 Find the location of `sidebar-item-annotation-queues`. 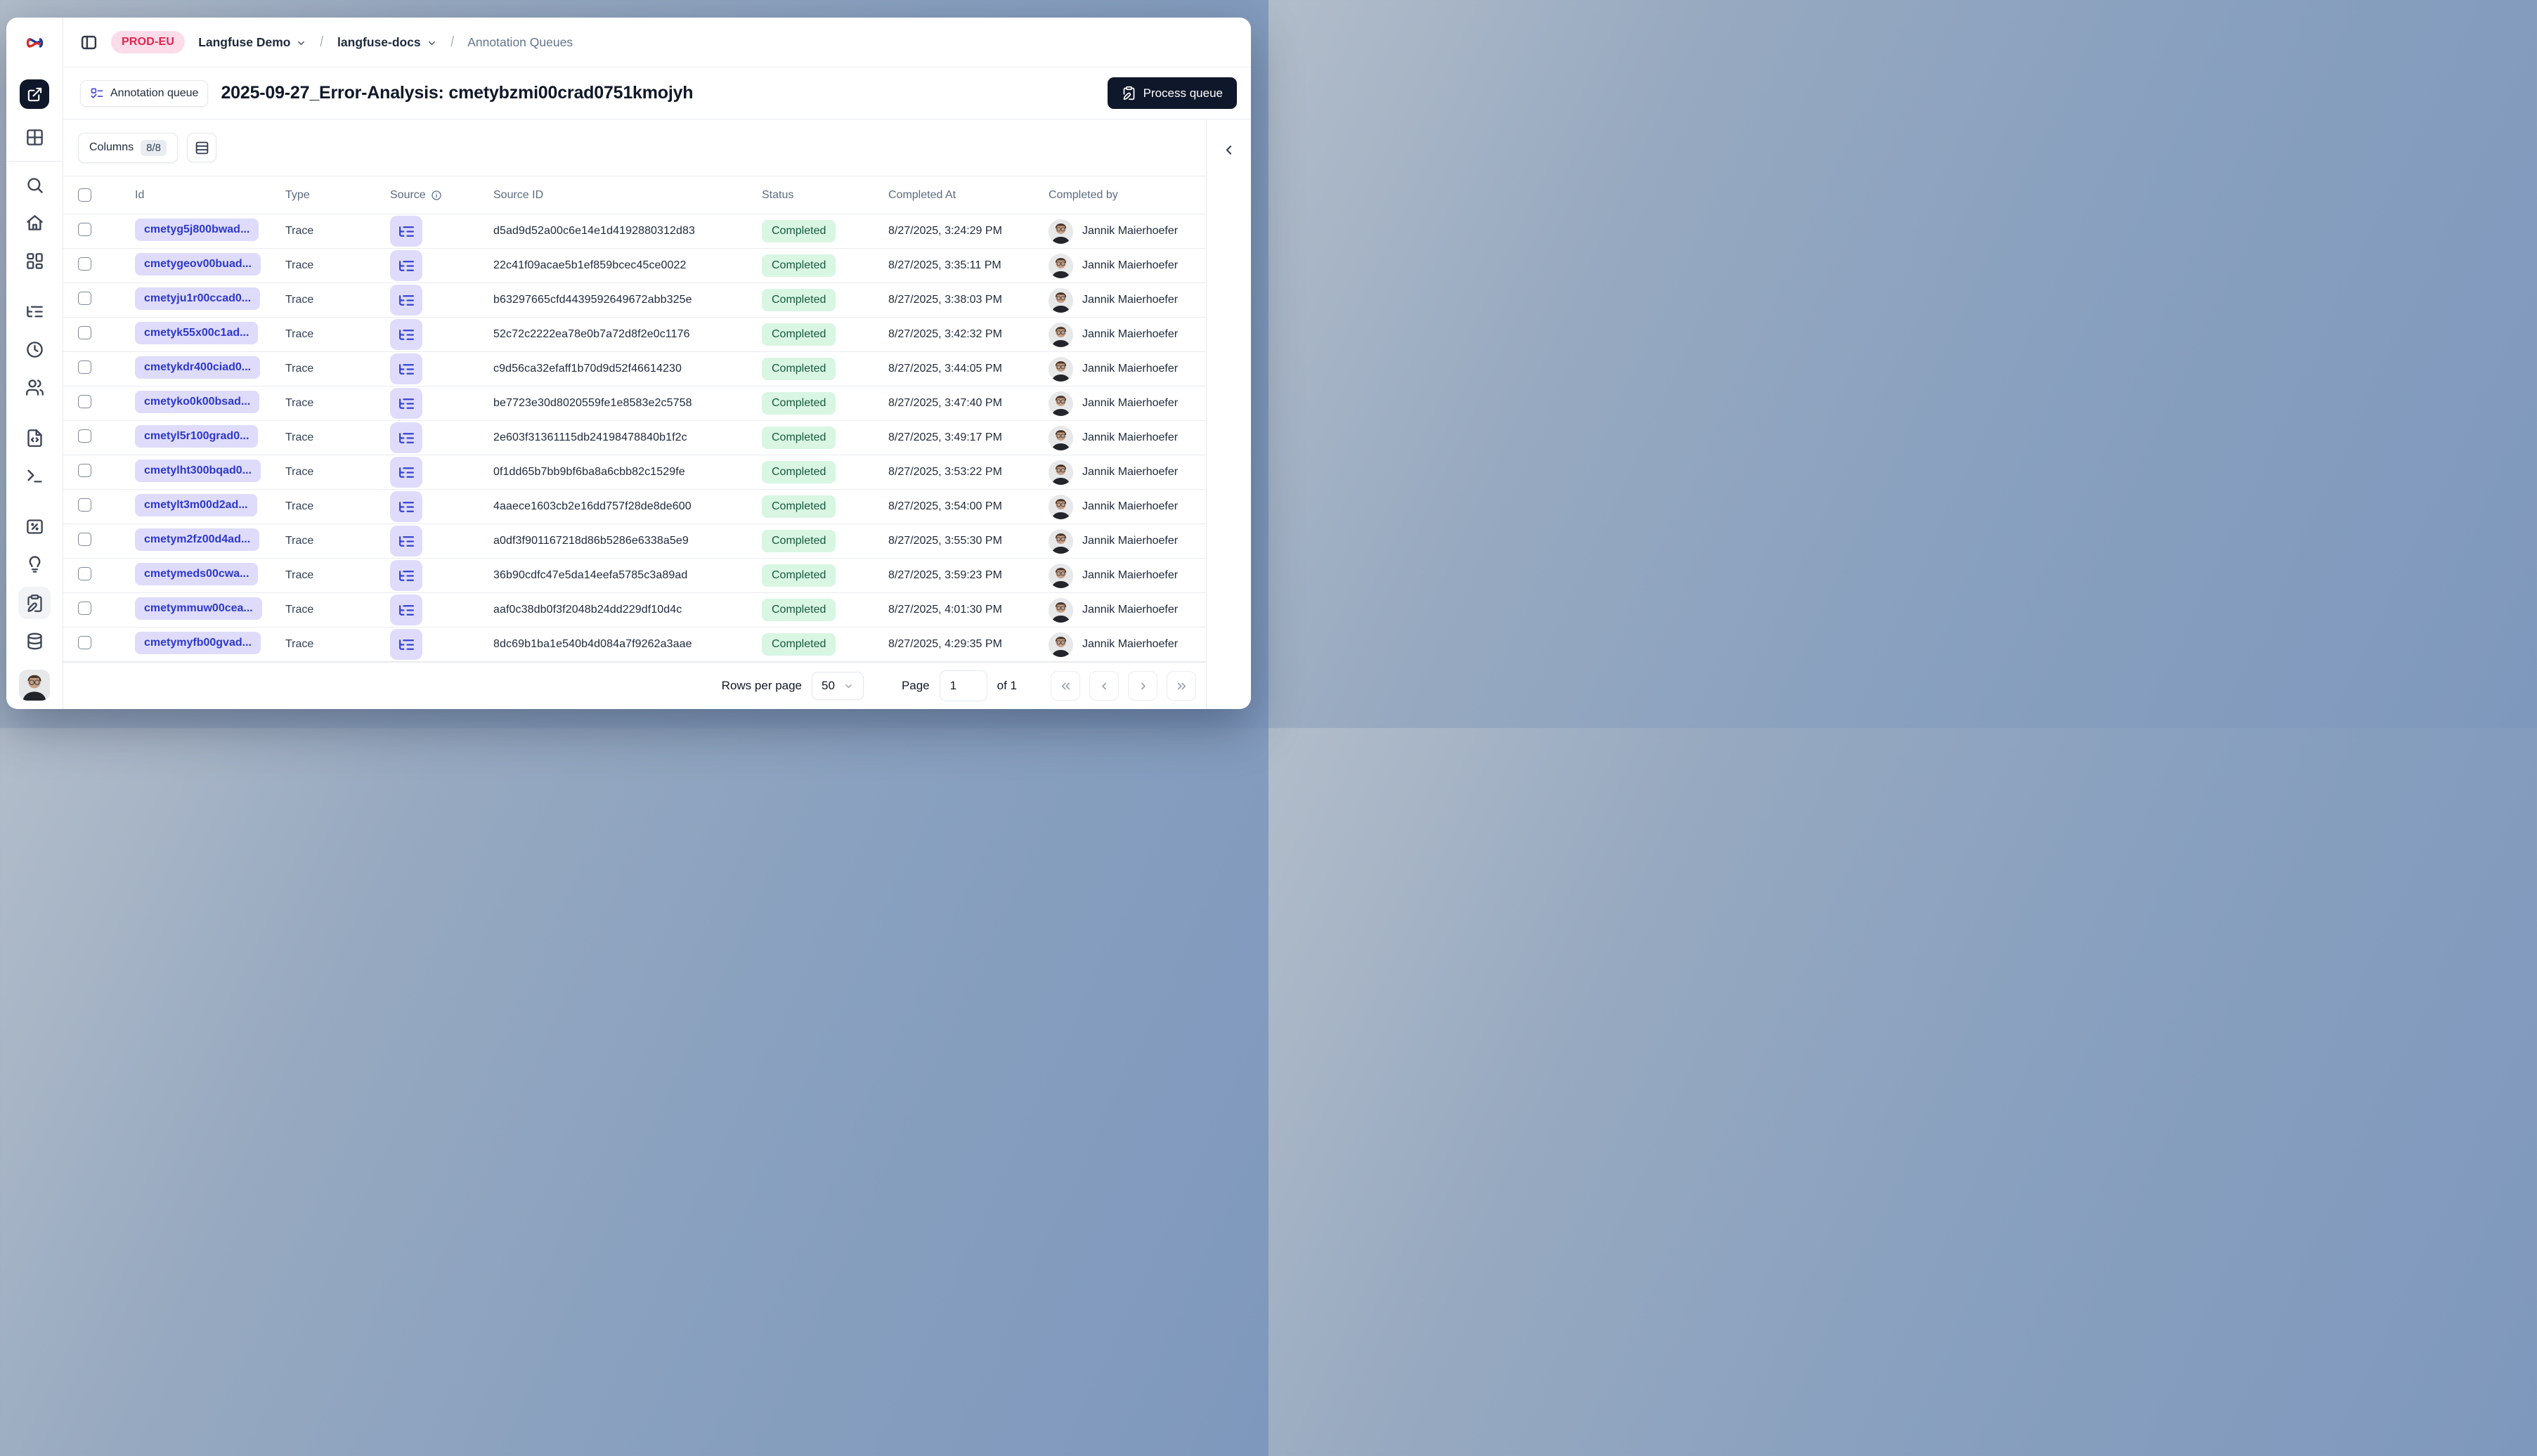

sidebar-item-annotation-queues is located at coordinates (34, 603).